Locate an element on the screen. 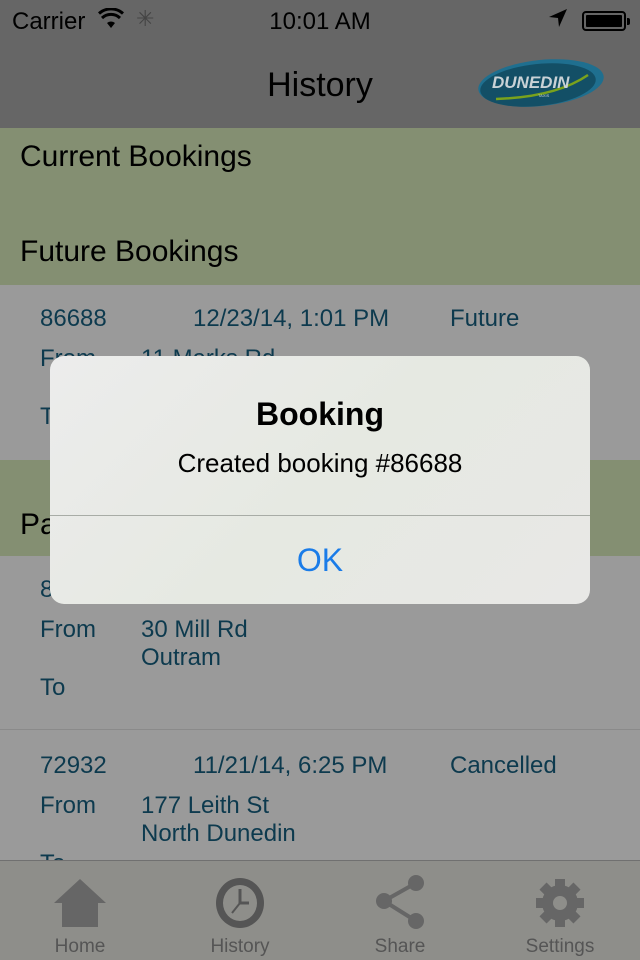 This screenshot has width=640, height=960. alert-title: Booking is located at coordinates (320, 414).